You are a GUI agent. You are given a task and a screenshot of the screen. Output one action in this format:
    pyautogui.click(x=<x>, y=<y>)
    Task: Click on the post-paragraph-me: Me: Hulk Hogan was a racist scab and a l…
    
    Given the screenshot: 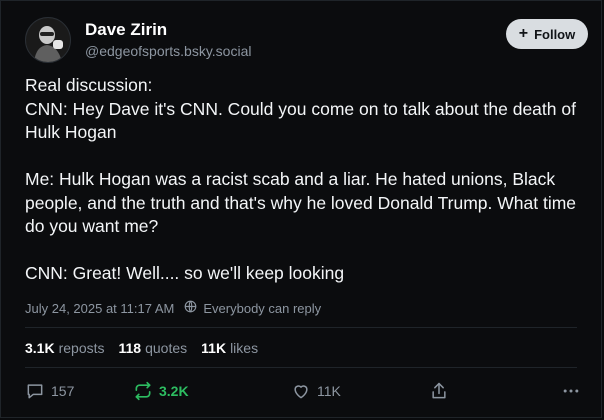 What is the action you would take?
    pyautogui.click(x=301, y=202)
    